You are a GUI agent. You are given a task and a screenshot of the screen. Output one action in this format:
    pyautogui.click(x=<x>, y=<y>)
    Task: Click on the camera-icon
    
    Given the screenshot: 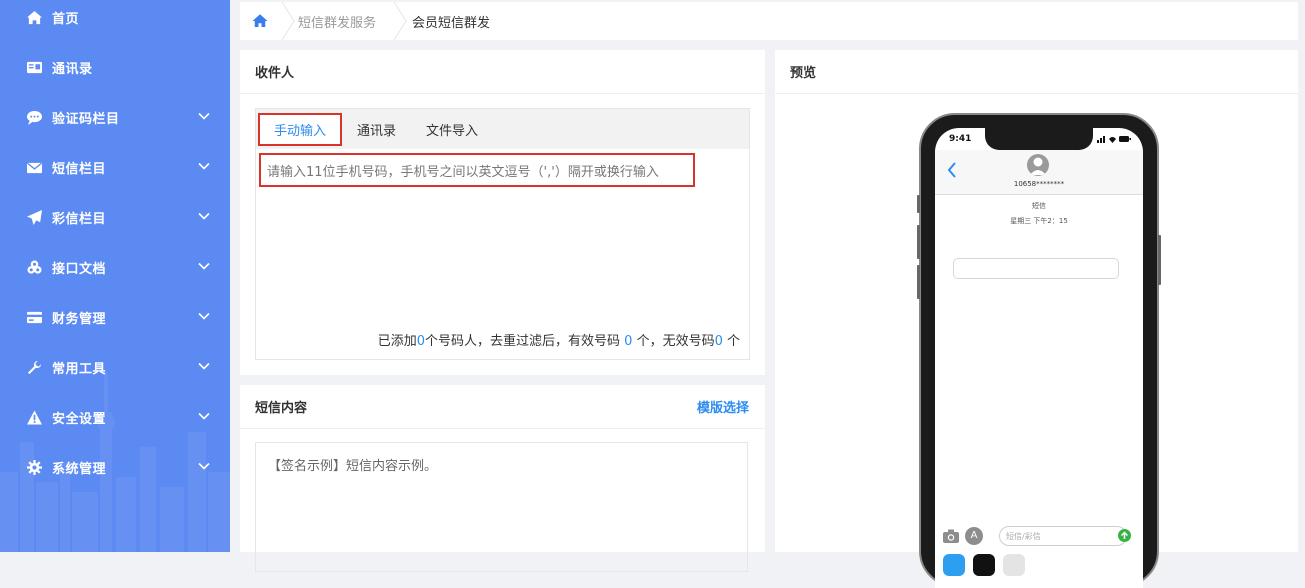 What is the action you would take?
    pyautogui.click(x=951, y=536)
    